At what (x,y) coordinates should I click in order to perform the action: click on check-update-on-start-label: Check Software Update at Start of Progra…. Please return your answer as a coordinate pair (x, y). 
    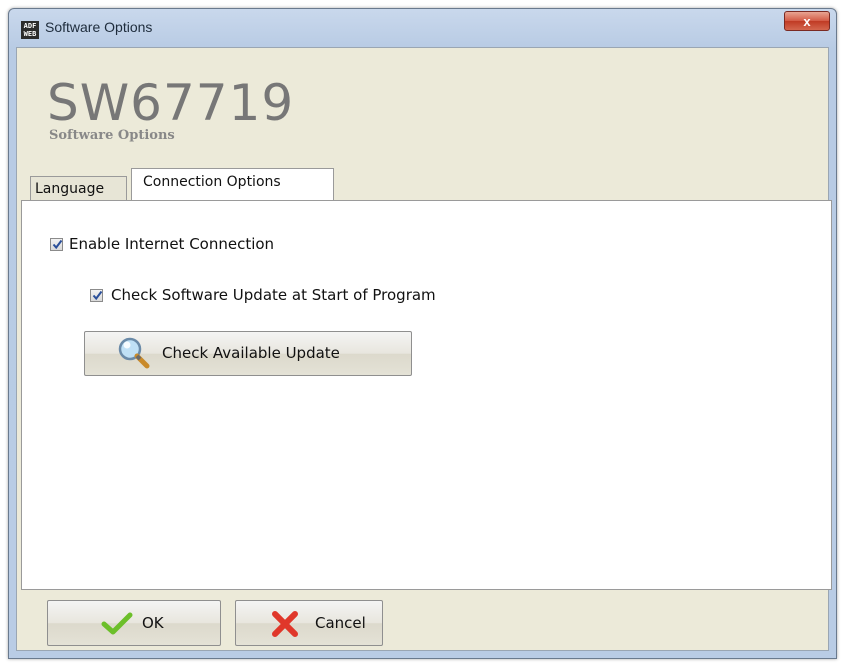
    Looking at the image, I should click on (273, 295).